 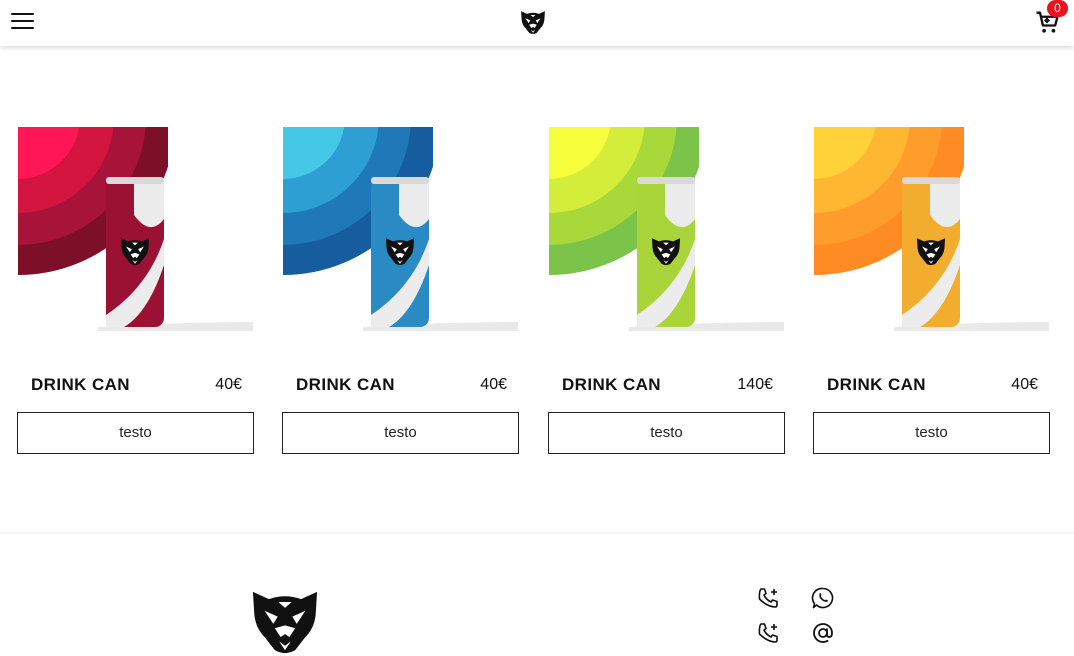 I want to click on top-navbar: 0, so click(x=537, y=23).